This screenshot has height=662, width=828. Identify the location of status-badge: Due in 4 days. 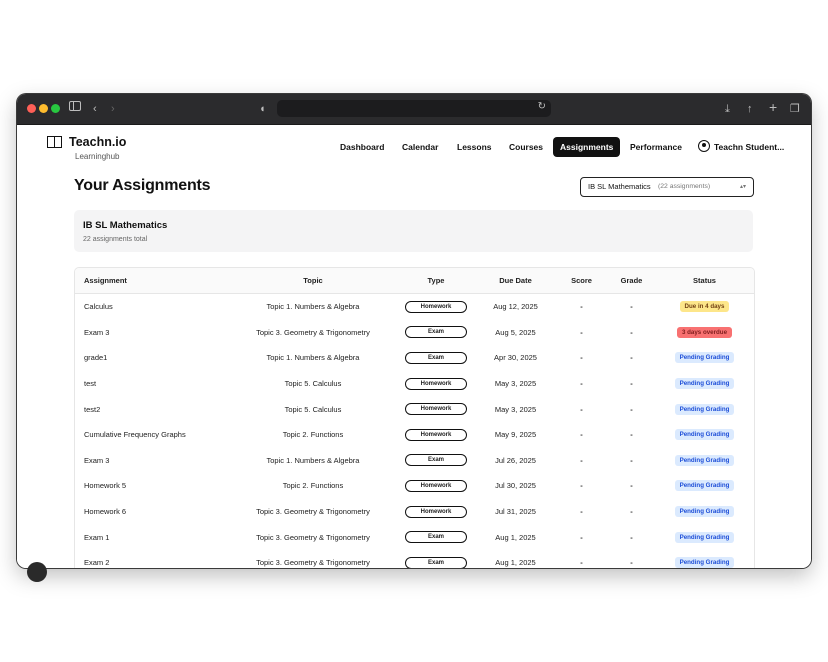
(704, 307).